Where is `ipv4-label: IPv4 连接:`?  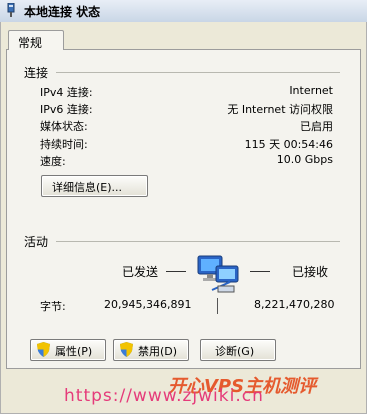 ipv4-label: IPv4 连接: is located at coordinates (66, 92).